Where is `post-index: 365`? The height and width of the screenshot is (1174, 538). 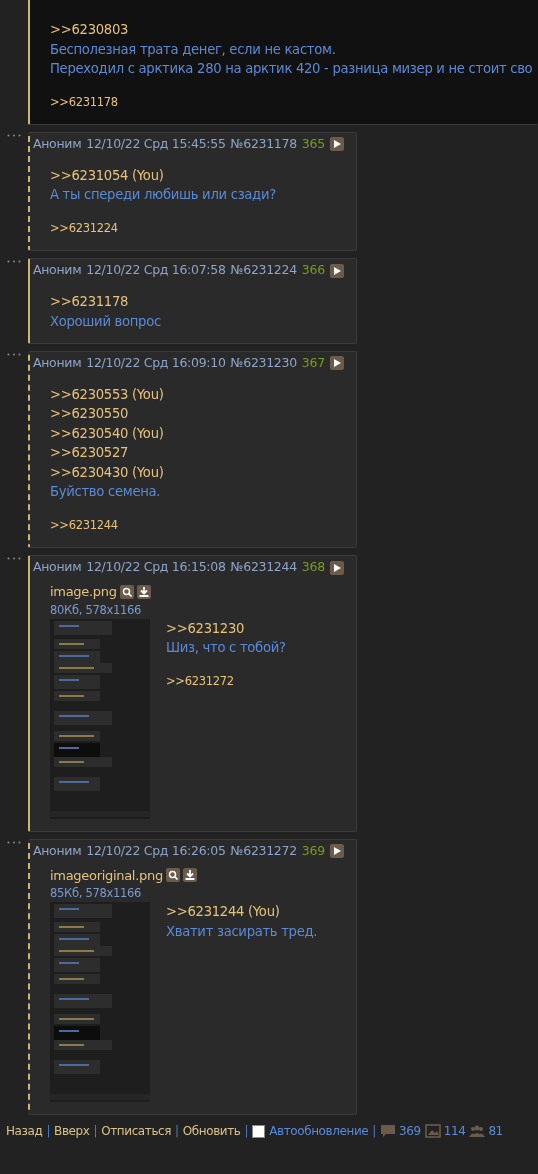 post-index: 365 is located at coordinates (313, 144).